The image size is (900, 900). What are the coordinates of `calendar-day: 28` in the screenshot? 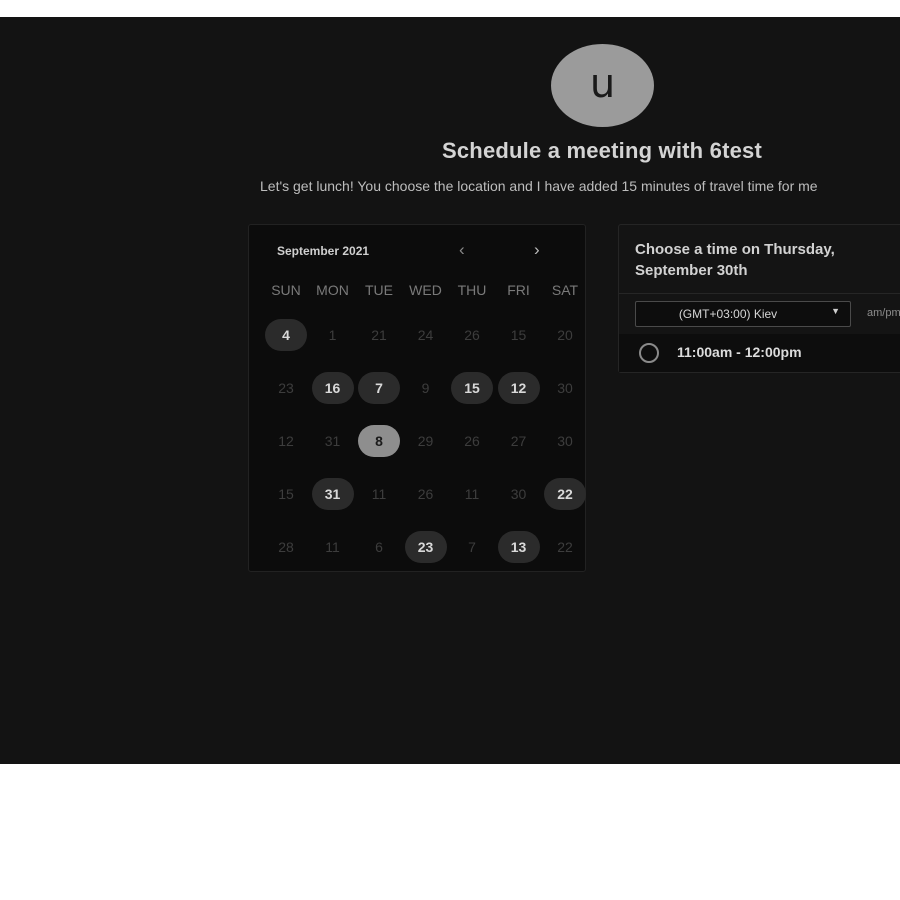 It's located at (286, 547).